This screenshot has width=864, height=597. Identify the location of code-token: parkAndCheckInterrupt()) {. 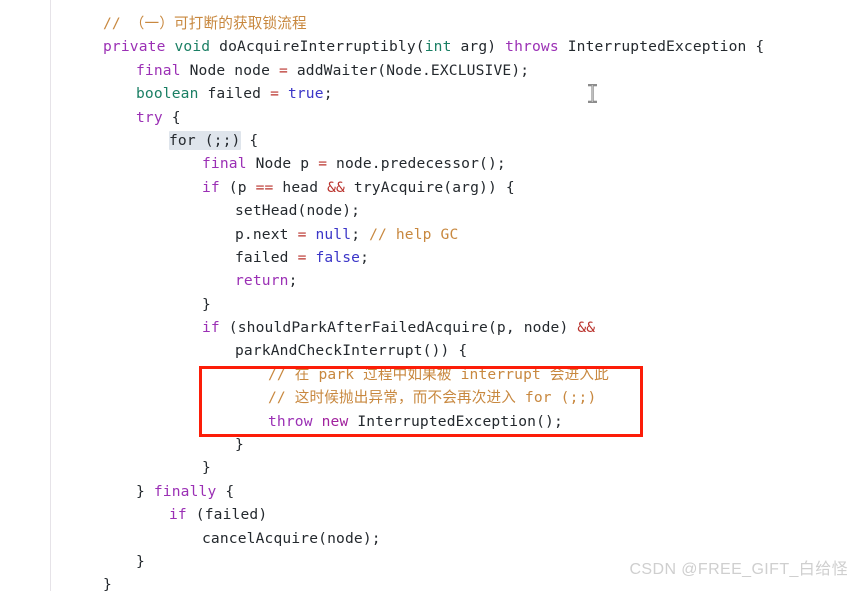
(351, 351).